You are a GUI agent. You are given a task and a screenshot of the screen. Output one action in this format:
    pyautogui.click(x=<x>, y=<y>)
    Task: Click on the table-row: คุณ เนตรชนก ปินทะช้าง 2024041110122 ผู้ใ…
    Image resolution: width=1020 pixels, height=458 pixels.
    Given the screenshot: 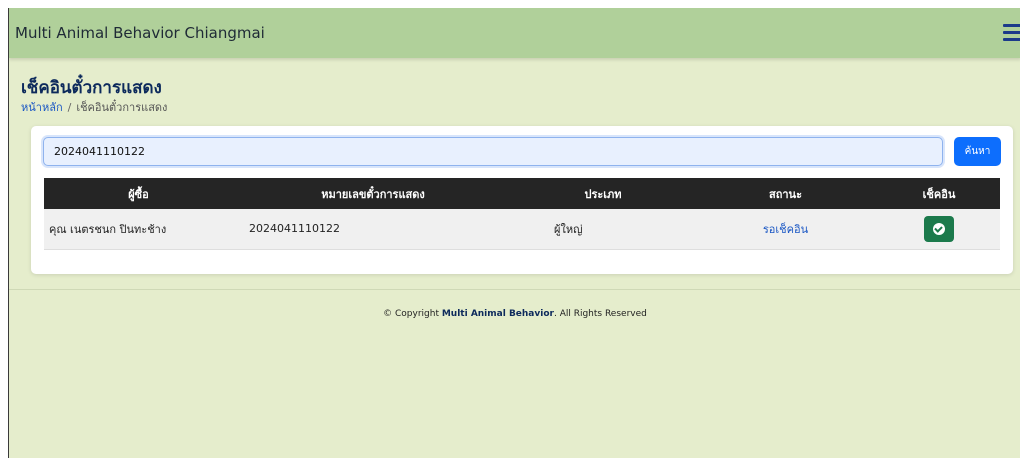 What is the action you would take?
    pyautogui.click(x=522, y=229)
    